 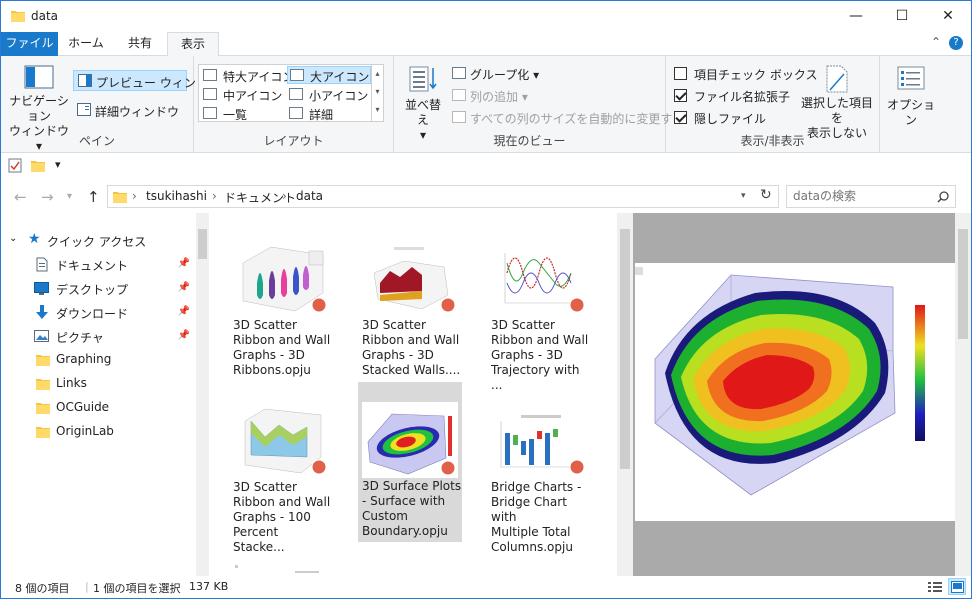 What do you see at coordinates (130, 110) in the screenshot?
I see `details-pane-button: 詳細ウィンドウ` at bounding box center [130, 110].